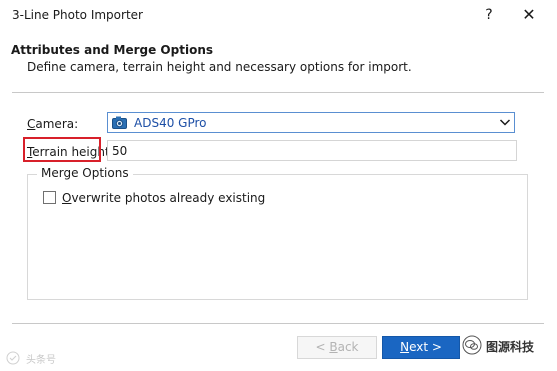 The height and width of the screenshot is (371, 557). I want to click on highlight-box, so click(62, 149).